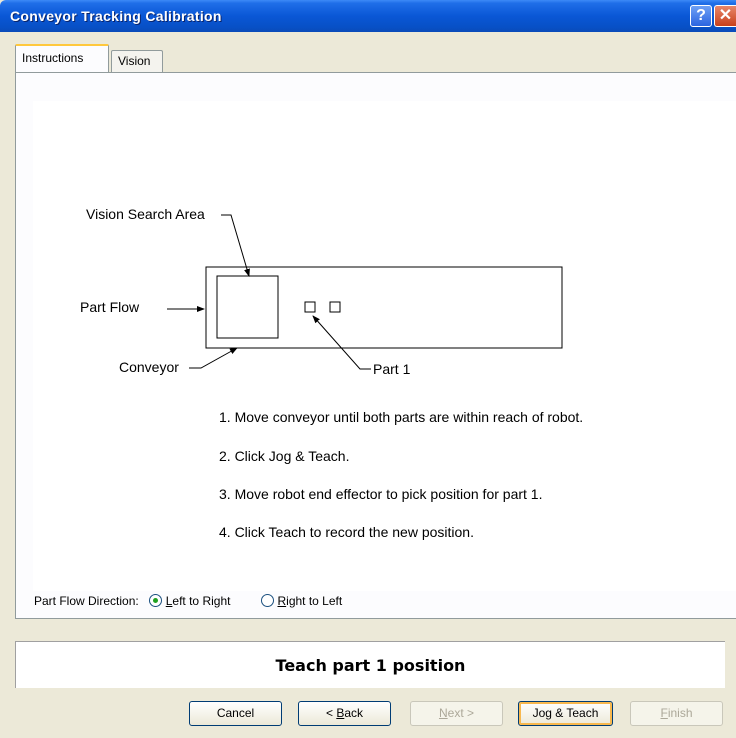  I want to click on next-button: Next >, so click(456, 713).